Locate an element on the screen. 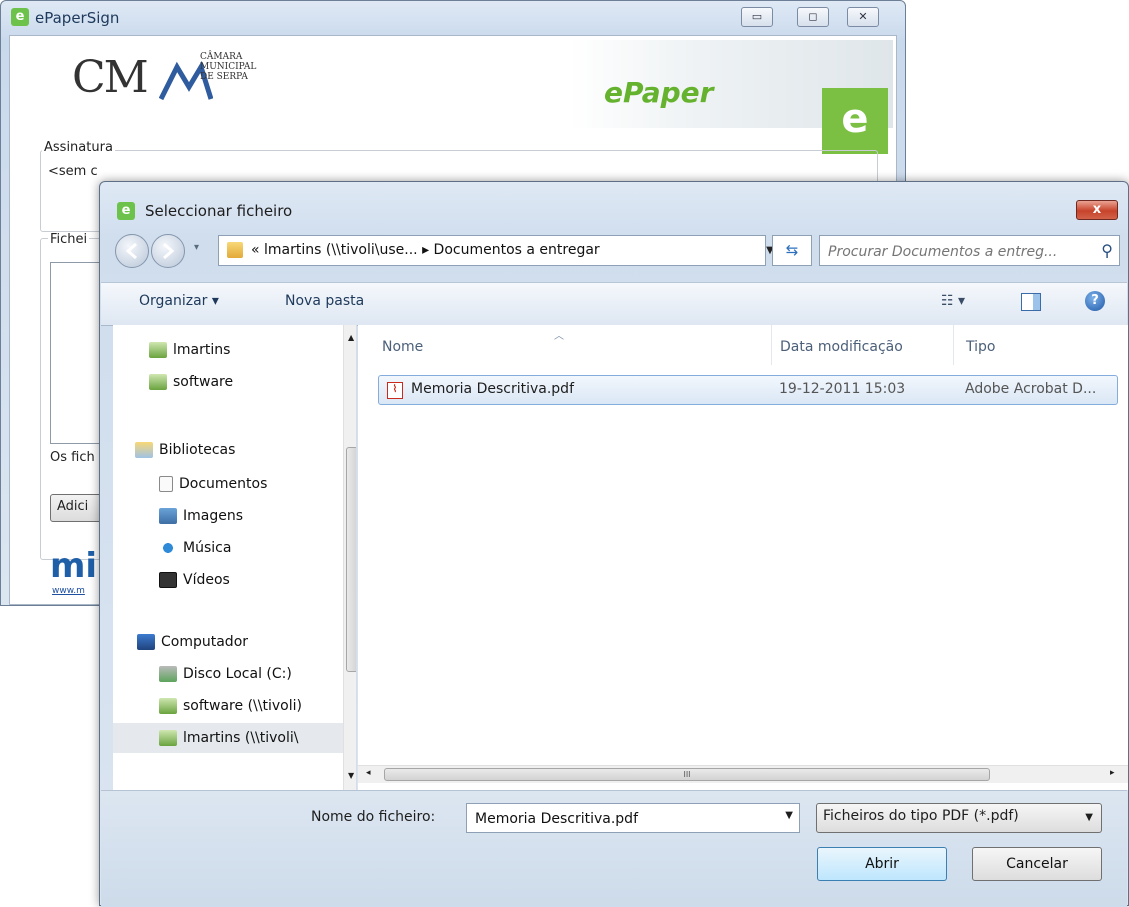 This screenshot has width=1129, height=907. nav-item-label: Bibliotecas is located at coordinates (197, 450).